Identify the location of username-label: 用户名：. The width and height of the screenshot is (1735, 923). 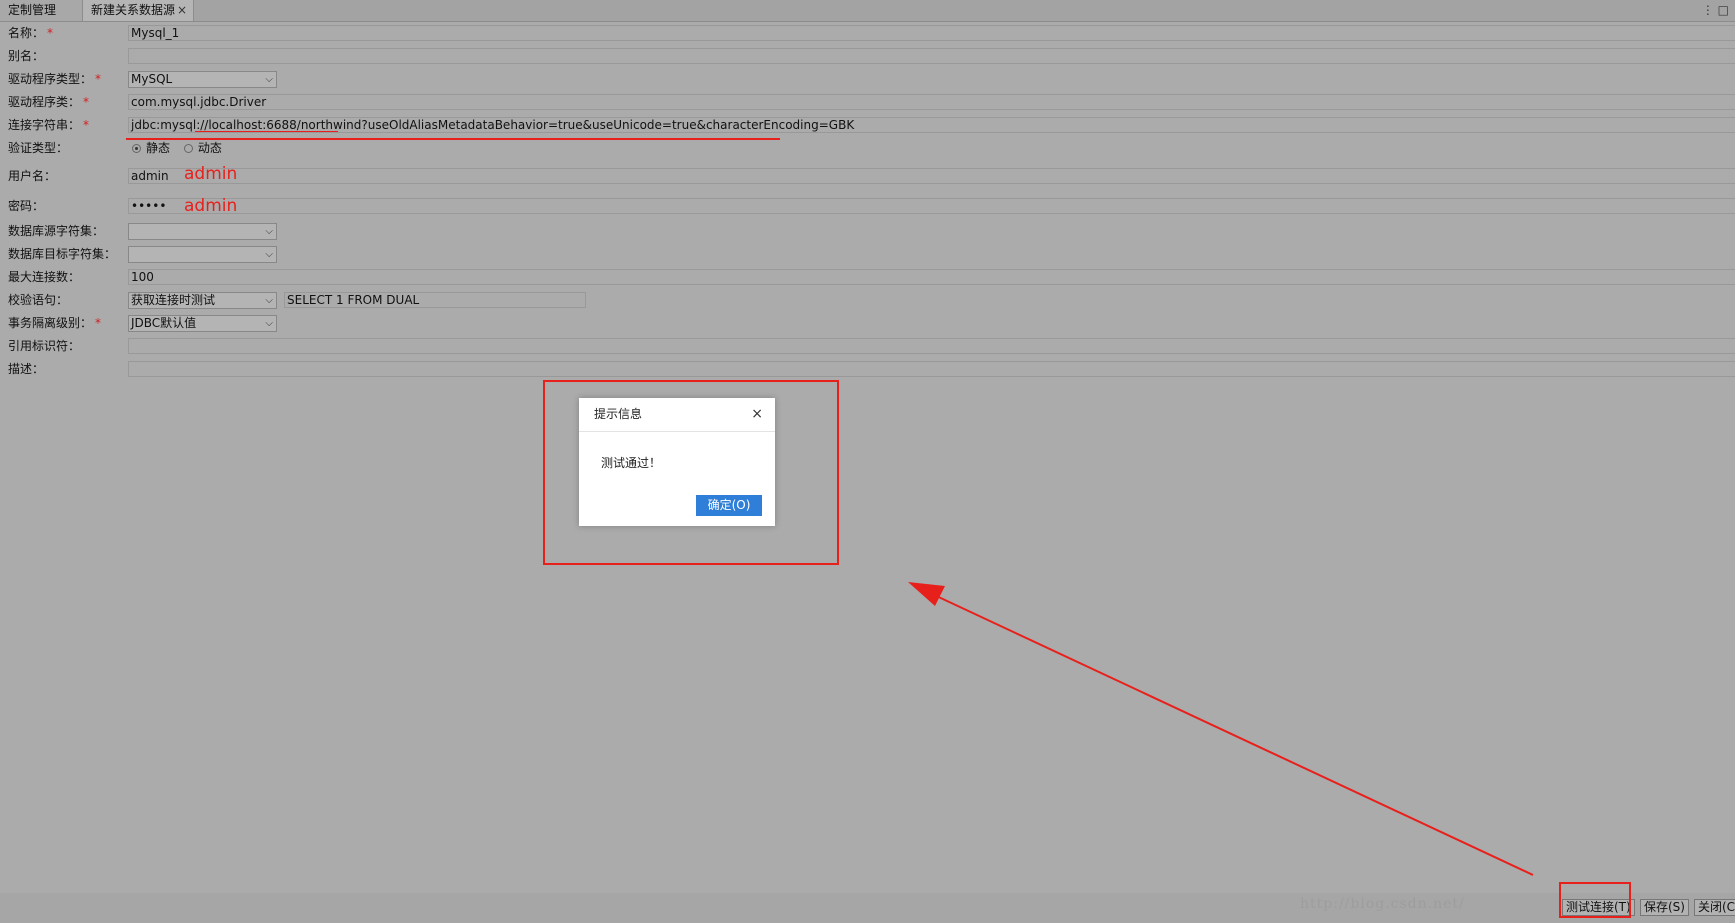
(32, 176).